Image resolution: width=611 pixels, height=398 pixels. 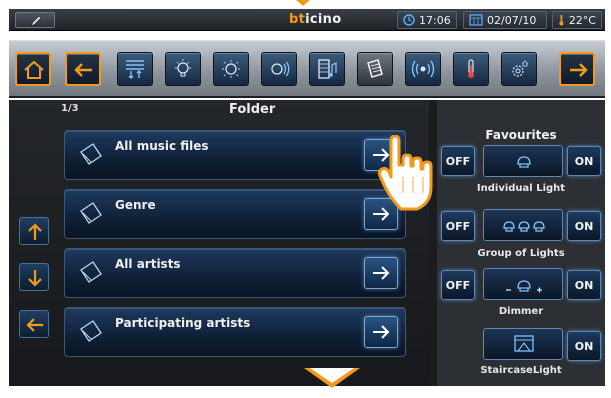 I want to click on individual-light-display, so click(x=523, y=161).